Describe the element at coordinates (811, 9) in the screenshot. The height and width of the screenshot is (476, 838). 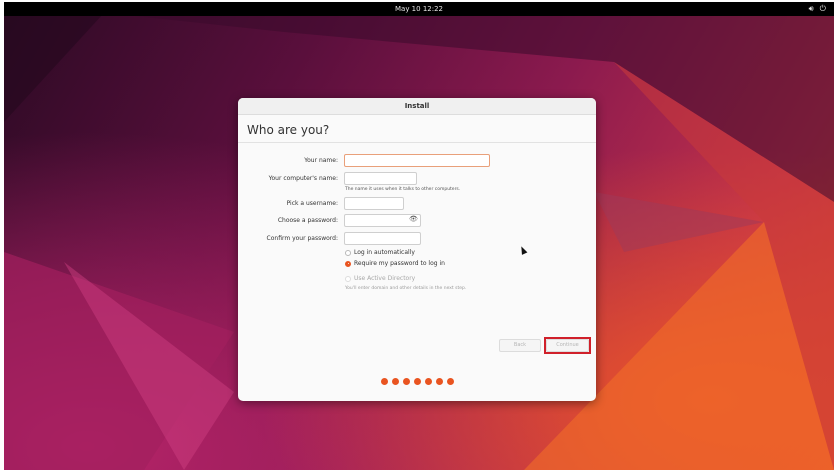
I see `speaker-icon: 🔊︎` at that location.